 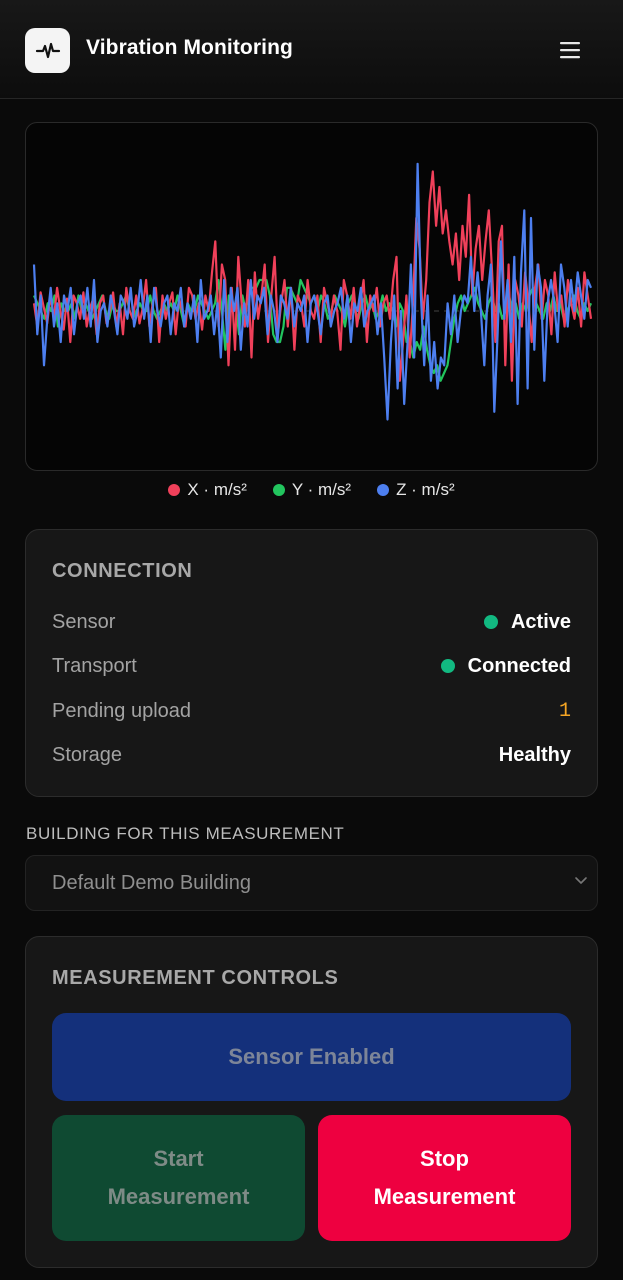 What do you see at coordinates (540, 621) in the screenshot?
I see `sensor-value: Active` at bounding box center [540, 621].